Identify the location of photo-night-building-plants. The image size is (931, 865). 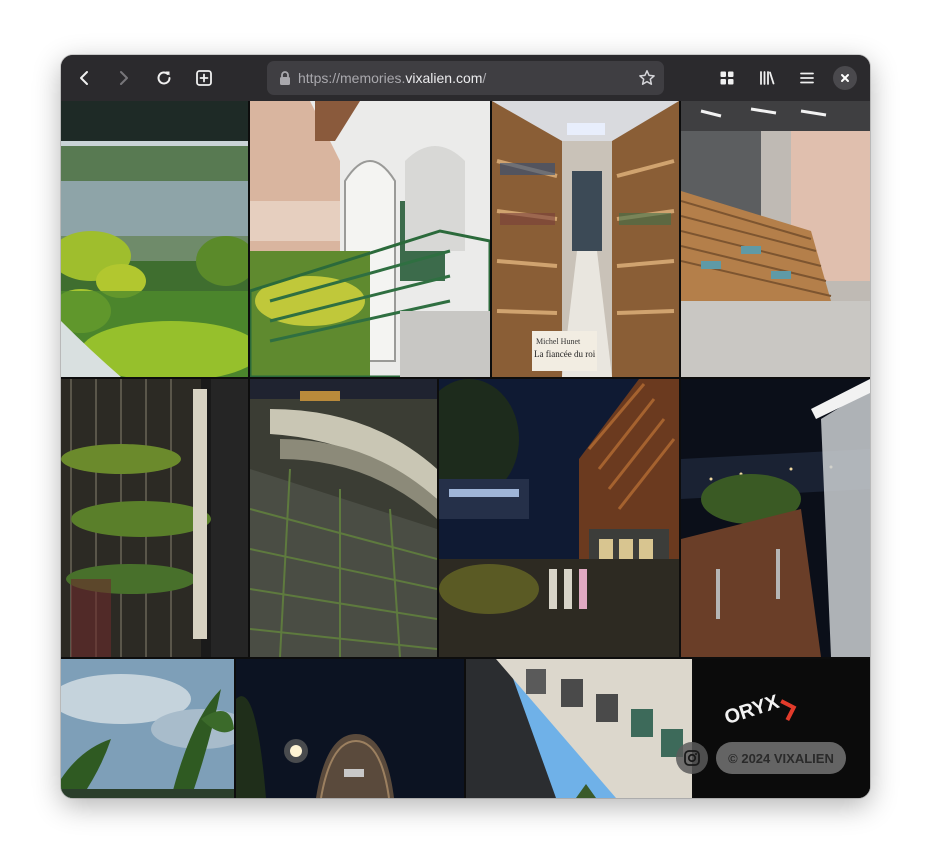
(154, 518).